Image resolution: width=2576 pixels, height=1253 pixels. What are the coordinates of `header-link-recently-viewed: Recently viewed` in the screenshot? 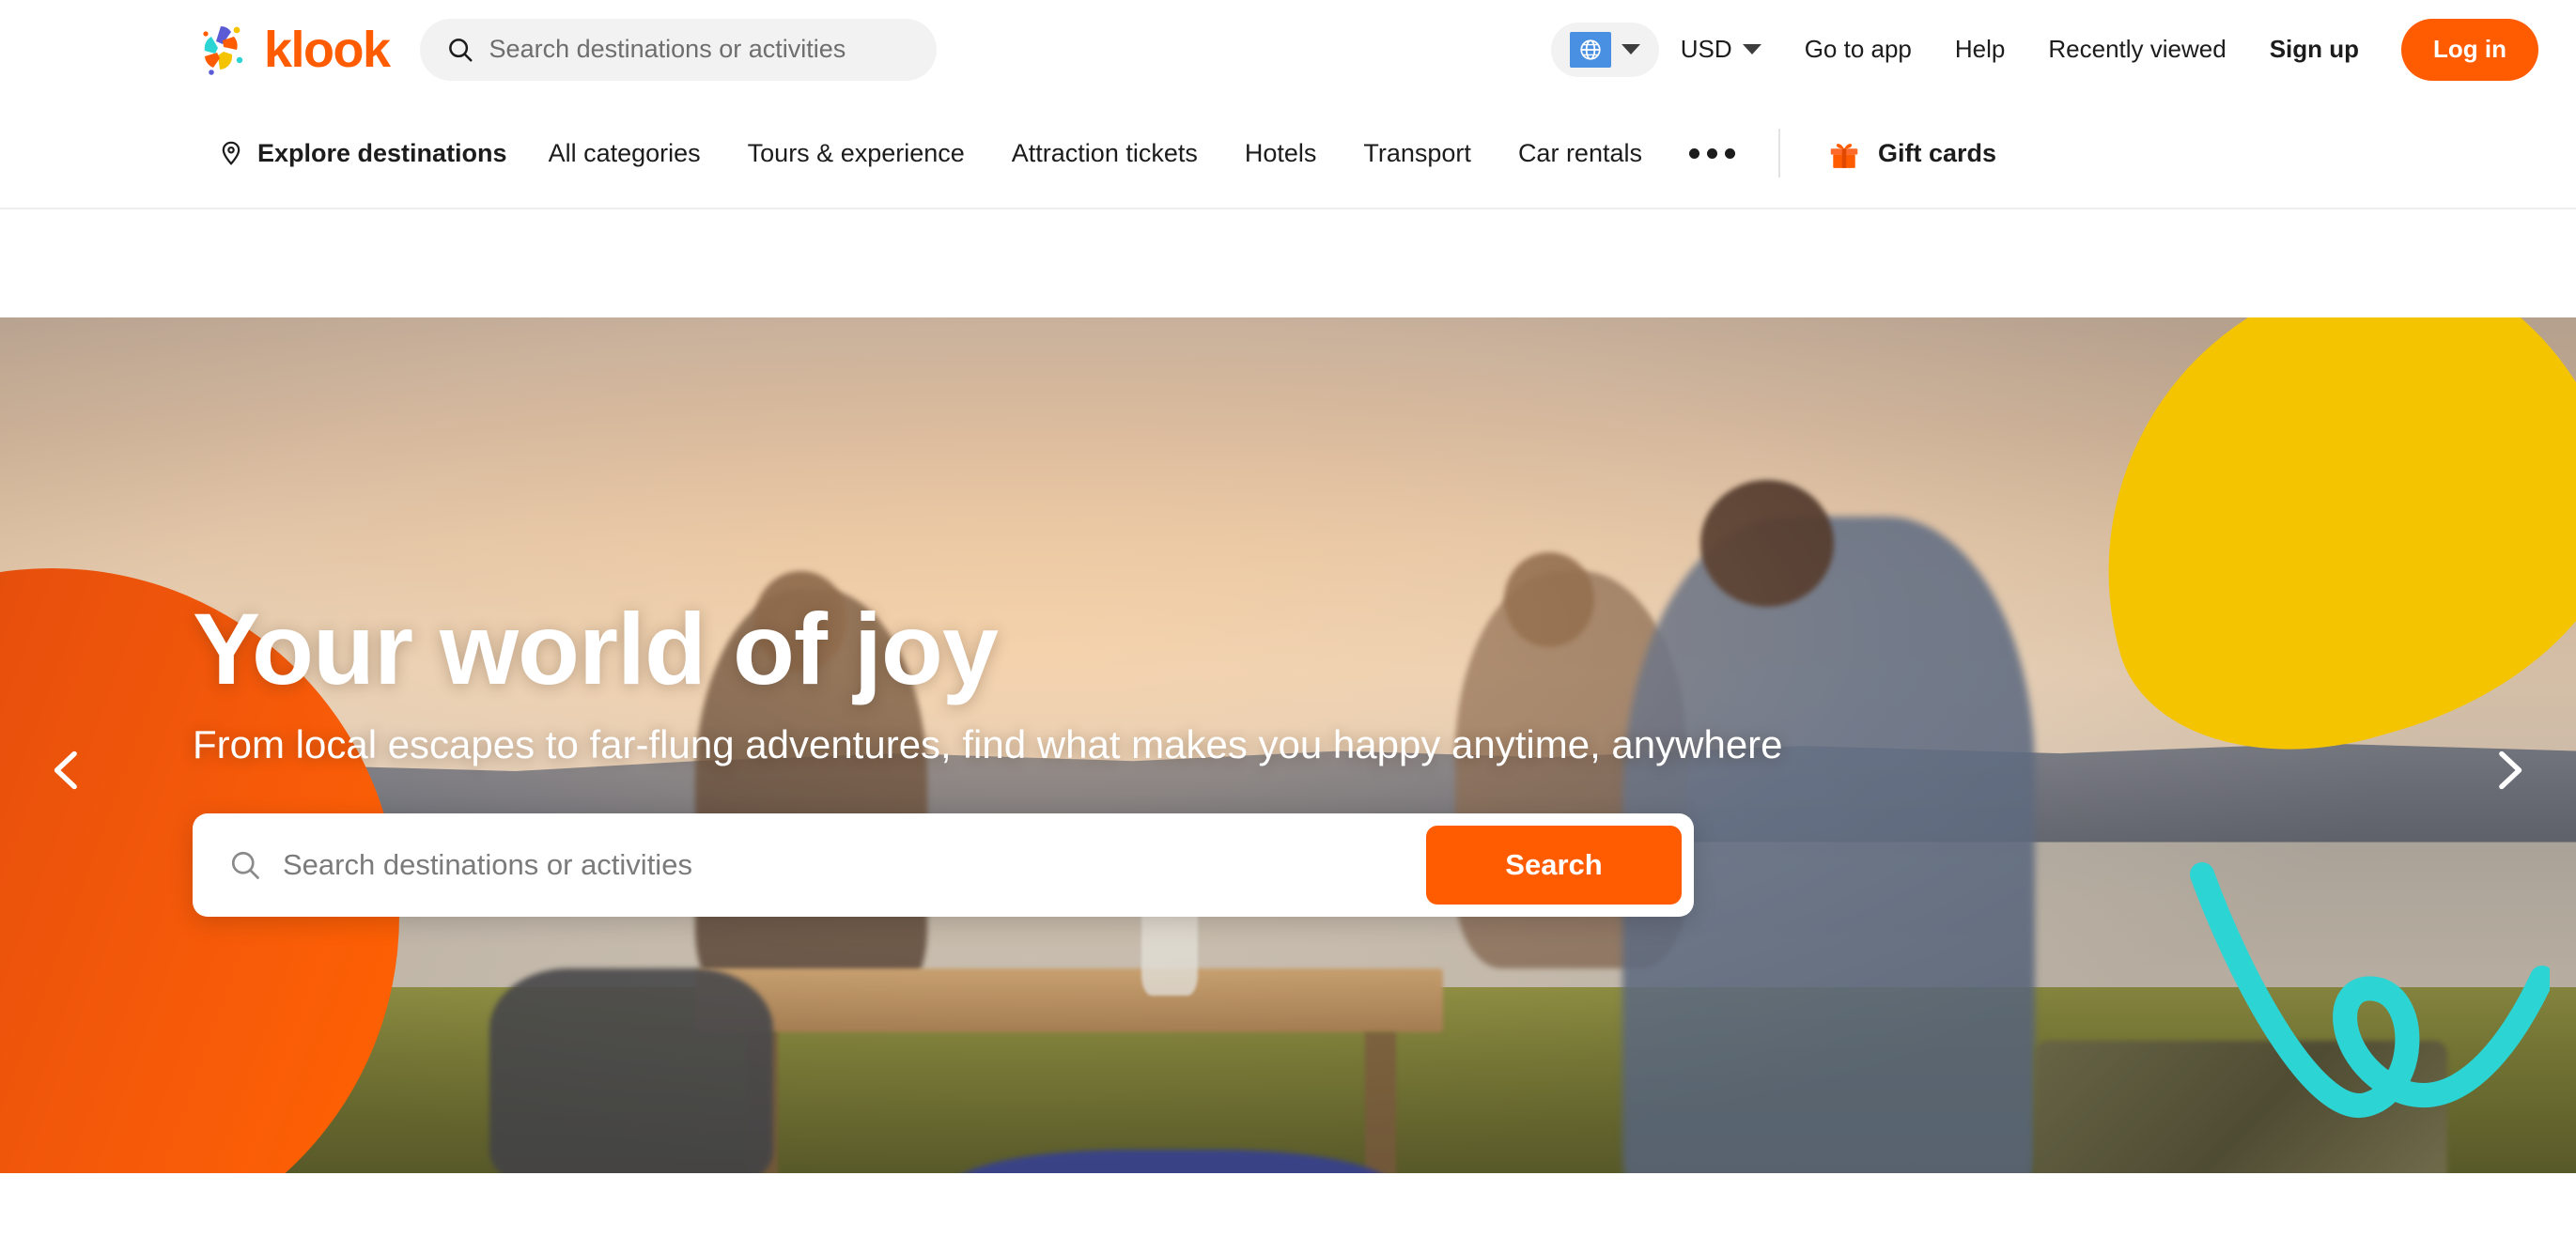 It's located at (2136, 49).